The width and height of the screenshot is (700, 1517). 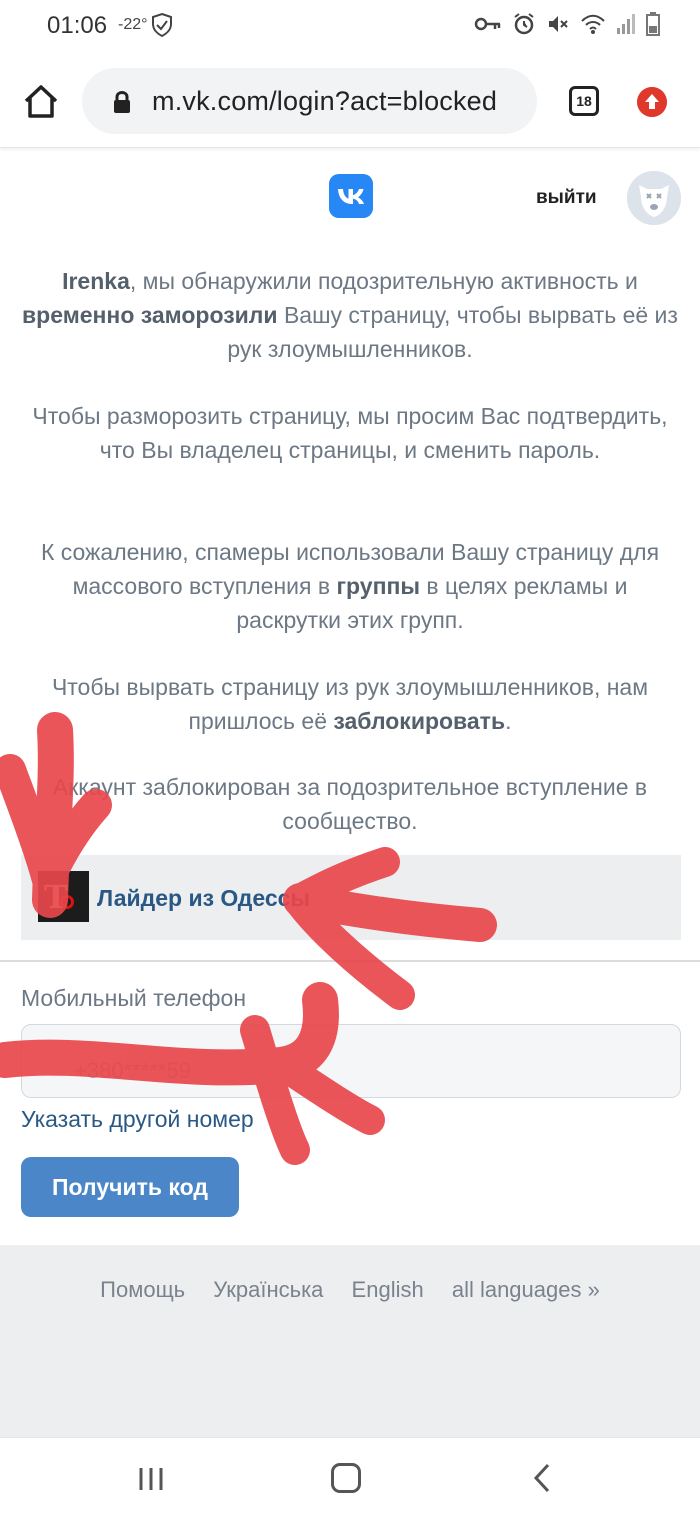 What do you see at coordinates (133, 24) in the screenshot?
I see `status-temperature: -22°` at bounding box center [133, 24].